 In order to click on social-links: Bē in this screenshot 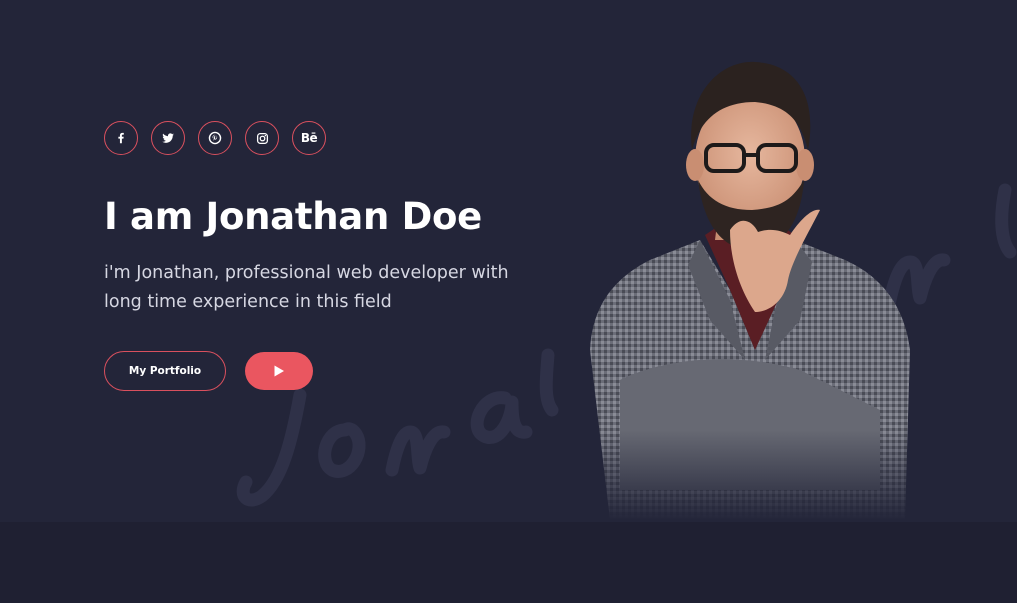, I will do `click(215, 138)`.